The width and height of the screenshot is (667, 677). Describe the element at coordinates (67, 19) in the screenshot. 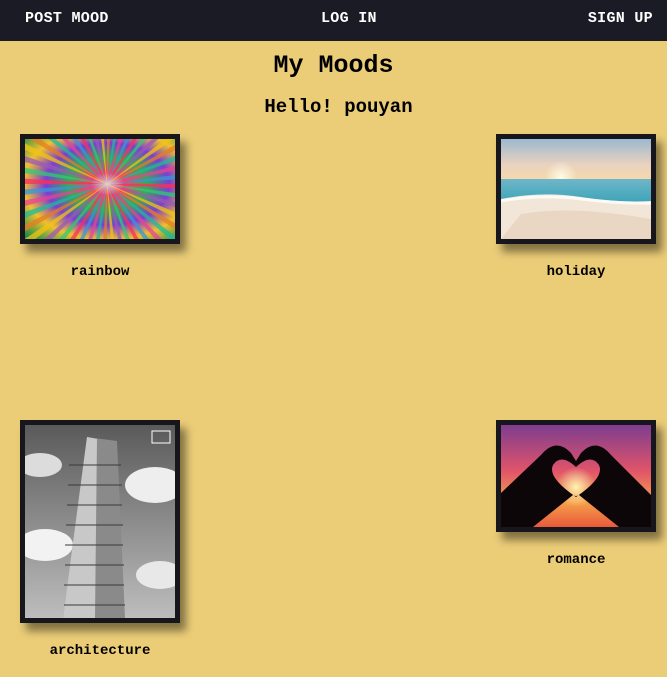

I see `post-mood-link: POST MOOD` at that location.